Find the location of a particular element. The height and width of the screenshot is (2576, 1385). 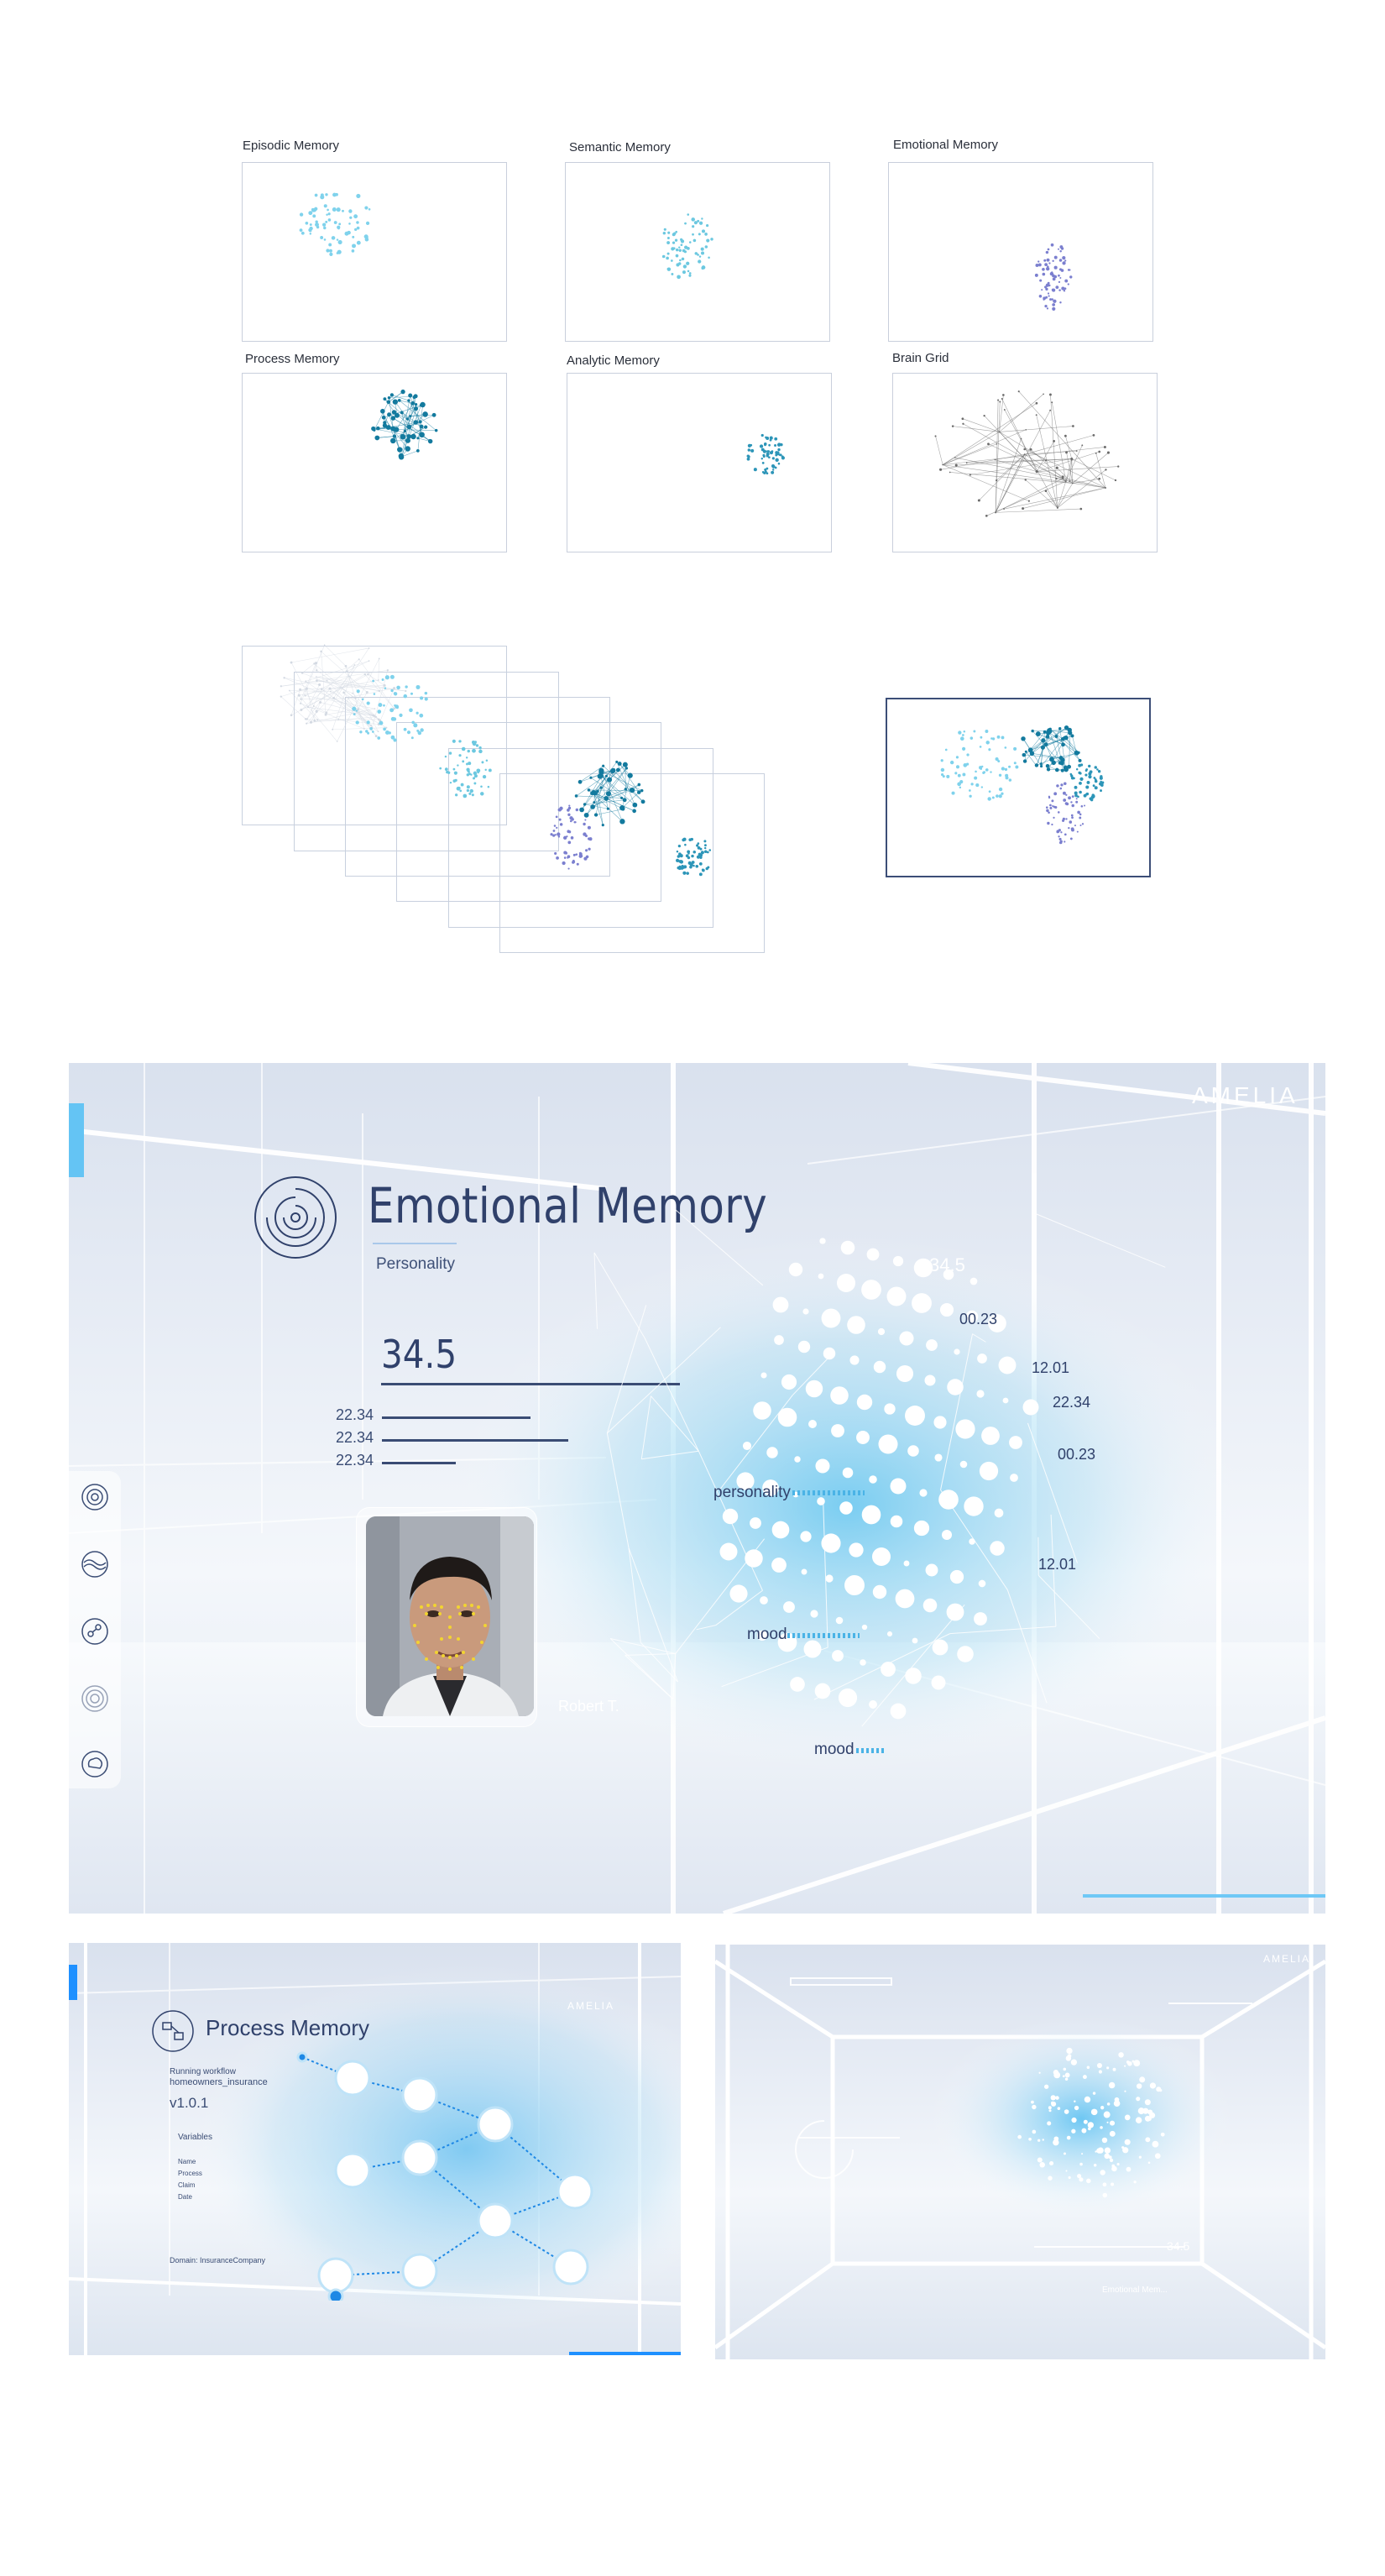

analytic-point is located at coordinates (763, 463).